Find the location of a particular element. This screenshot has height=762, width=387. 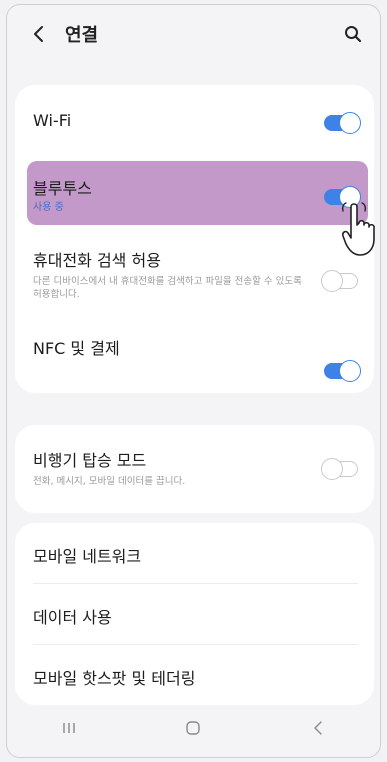

airplane-description: 전화, 메시지, 모바일 데이터를 끕니다. is located at coordinates (109, 481).